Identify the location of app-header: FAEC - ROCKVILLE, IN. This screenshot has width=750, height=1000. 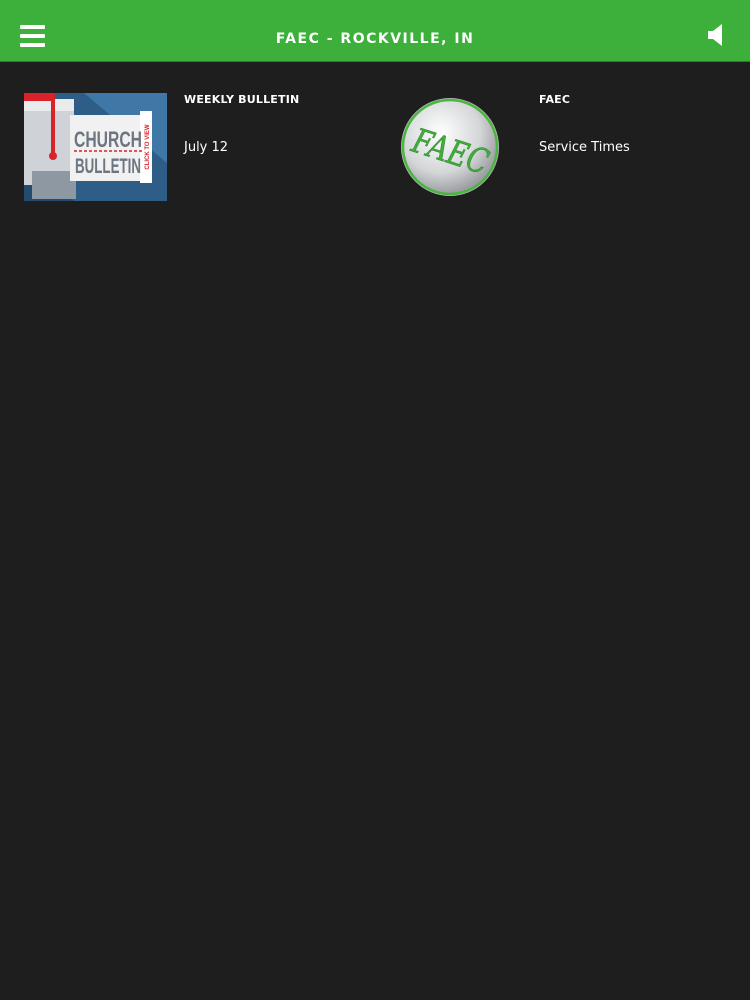
(375, 31).